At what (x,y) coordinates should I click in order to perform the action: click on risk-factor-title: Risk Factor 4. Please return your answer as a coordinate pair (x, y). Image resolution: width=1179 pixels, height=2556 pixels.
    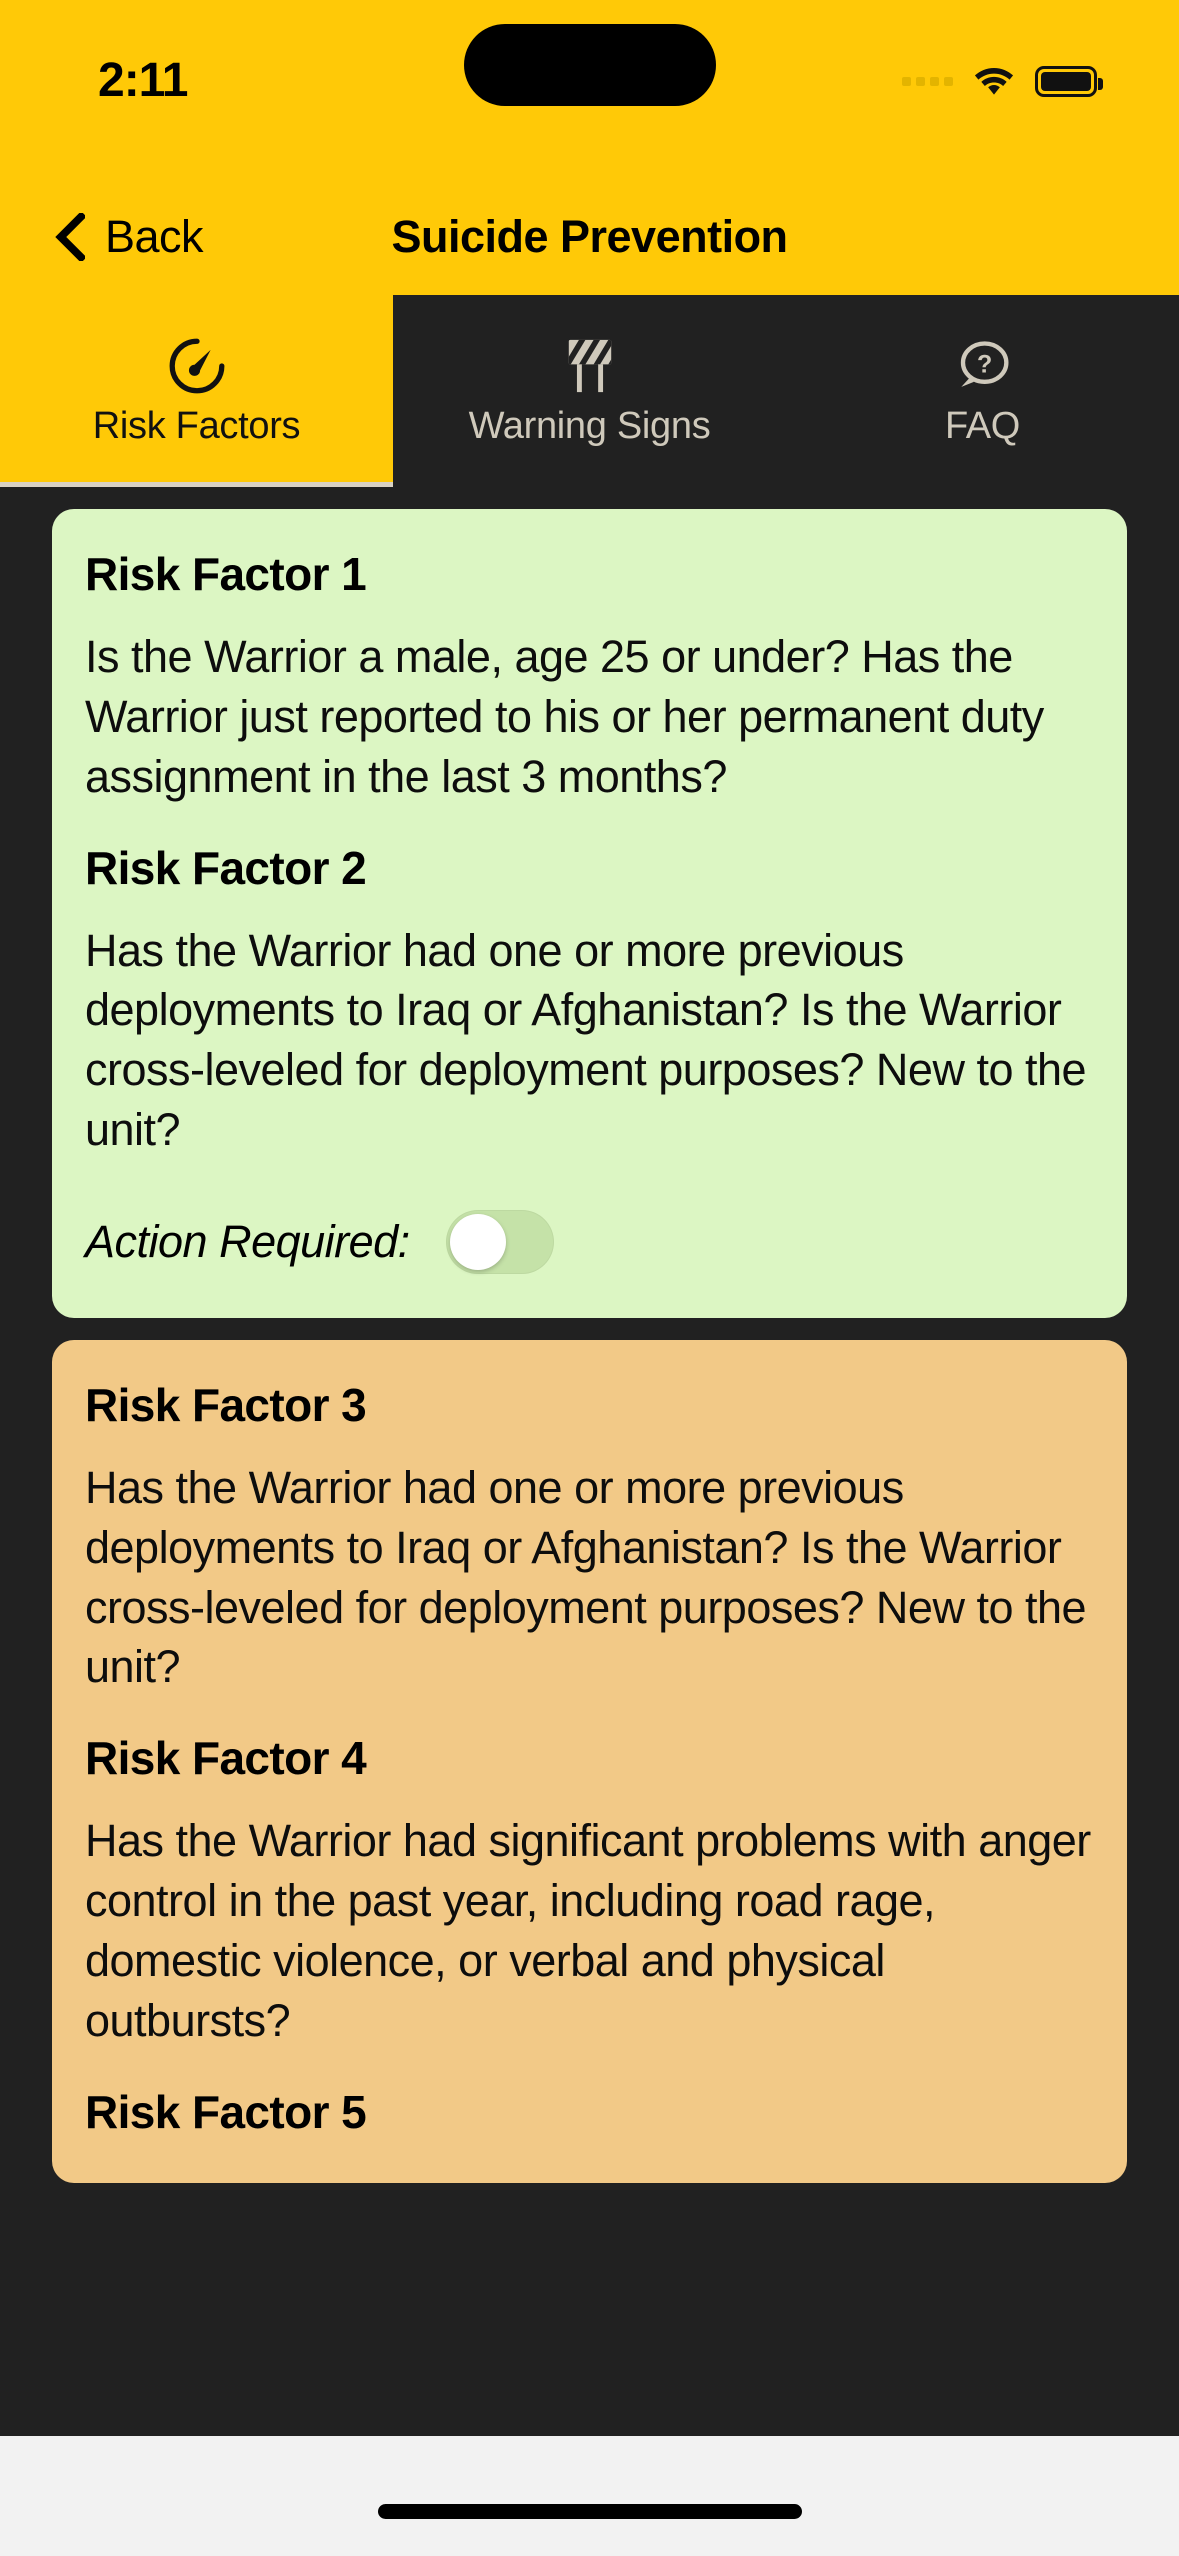
    Looking at the image, I should click on (226, 1758).